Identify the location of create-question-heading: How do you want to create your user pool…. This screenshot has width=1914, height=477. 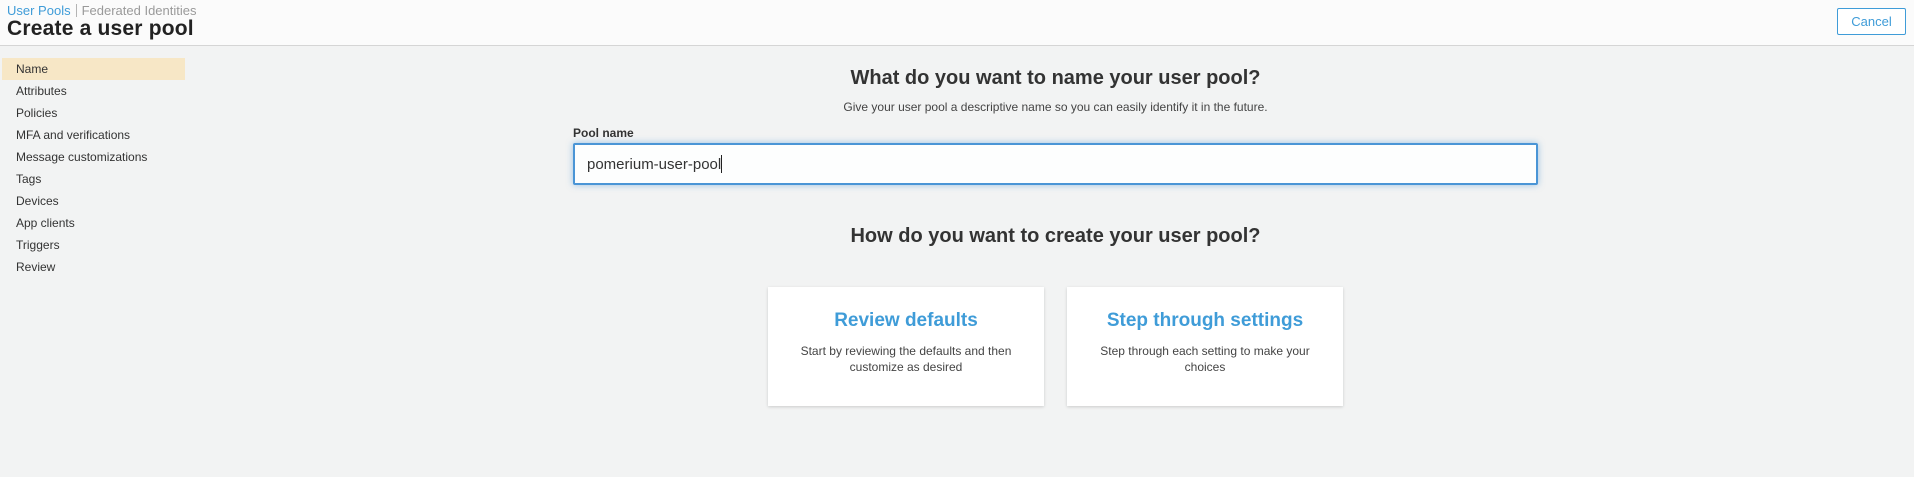
(1055, 236).